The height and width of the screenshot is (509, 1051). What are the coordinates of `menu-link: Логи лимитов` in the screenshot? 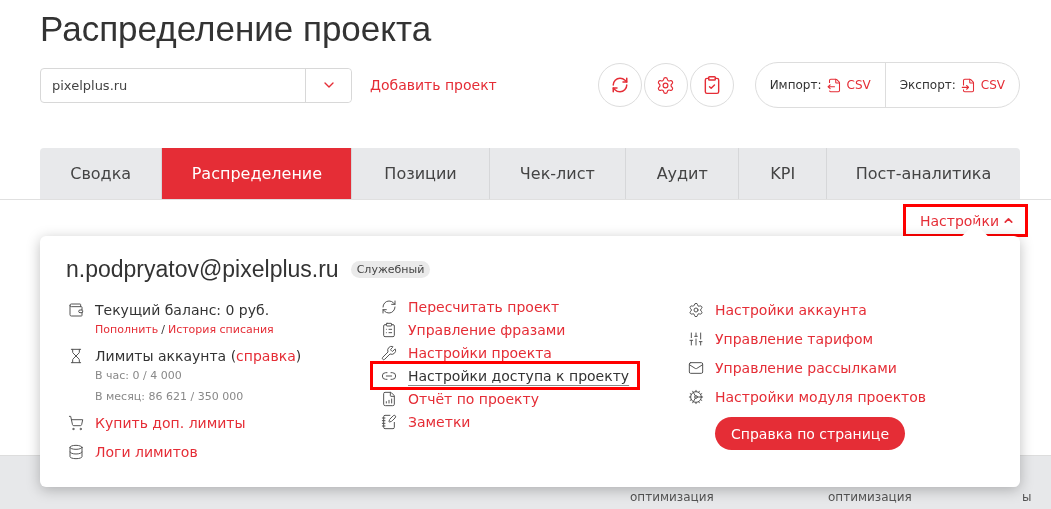 It's located at (146, 451).